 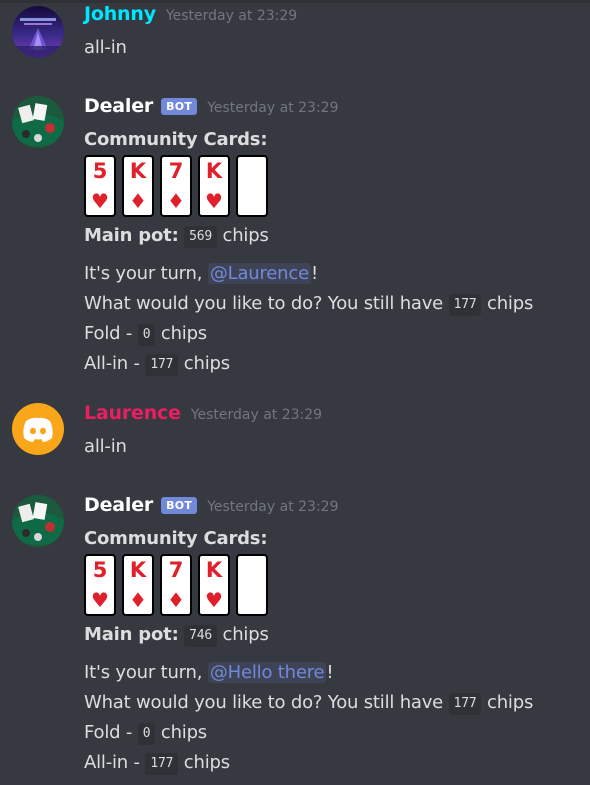 I want to click on discord-logo-icon, so click(x=38, y=429).